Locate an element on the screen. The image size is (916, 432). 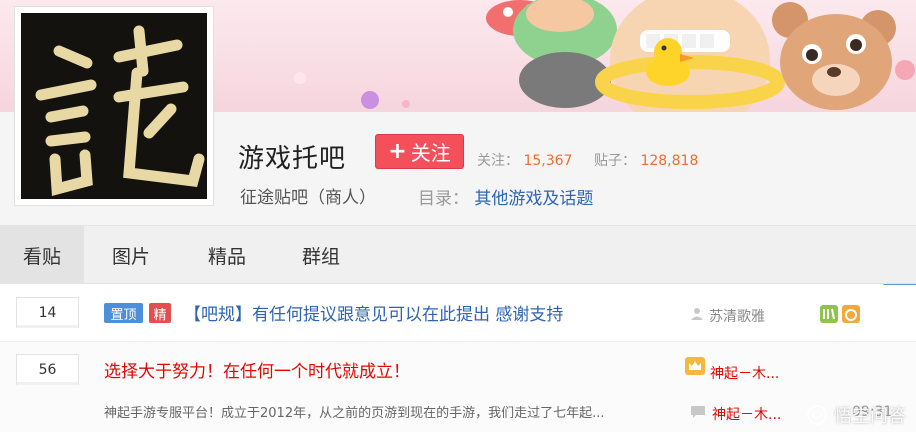
forum-title: 游戏托吧 is located at coordinates (292, 159).